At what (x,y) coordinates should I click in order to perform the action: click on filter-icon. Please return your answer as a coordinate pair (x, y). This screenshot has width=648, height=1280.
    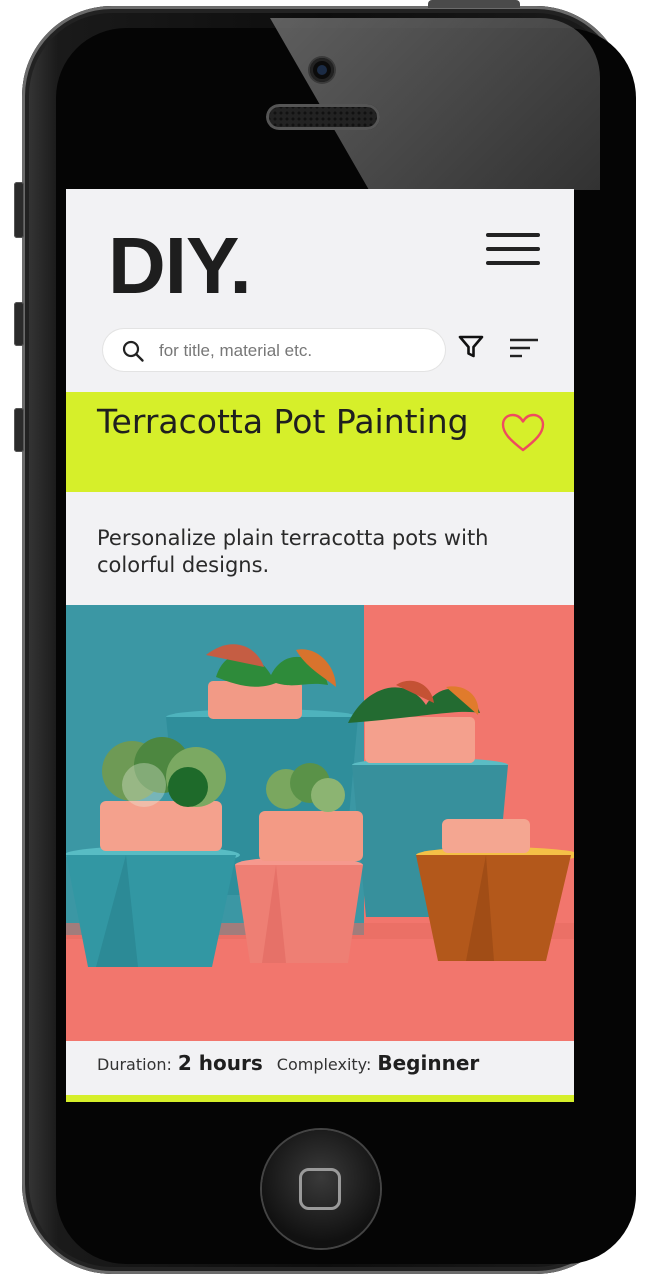
    Looking at the image, I should click on (471, 347).